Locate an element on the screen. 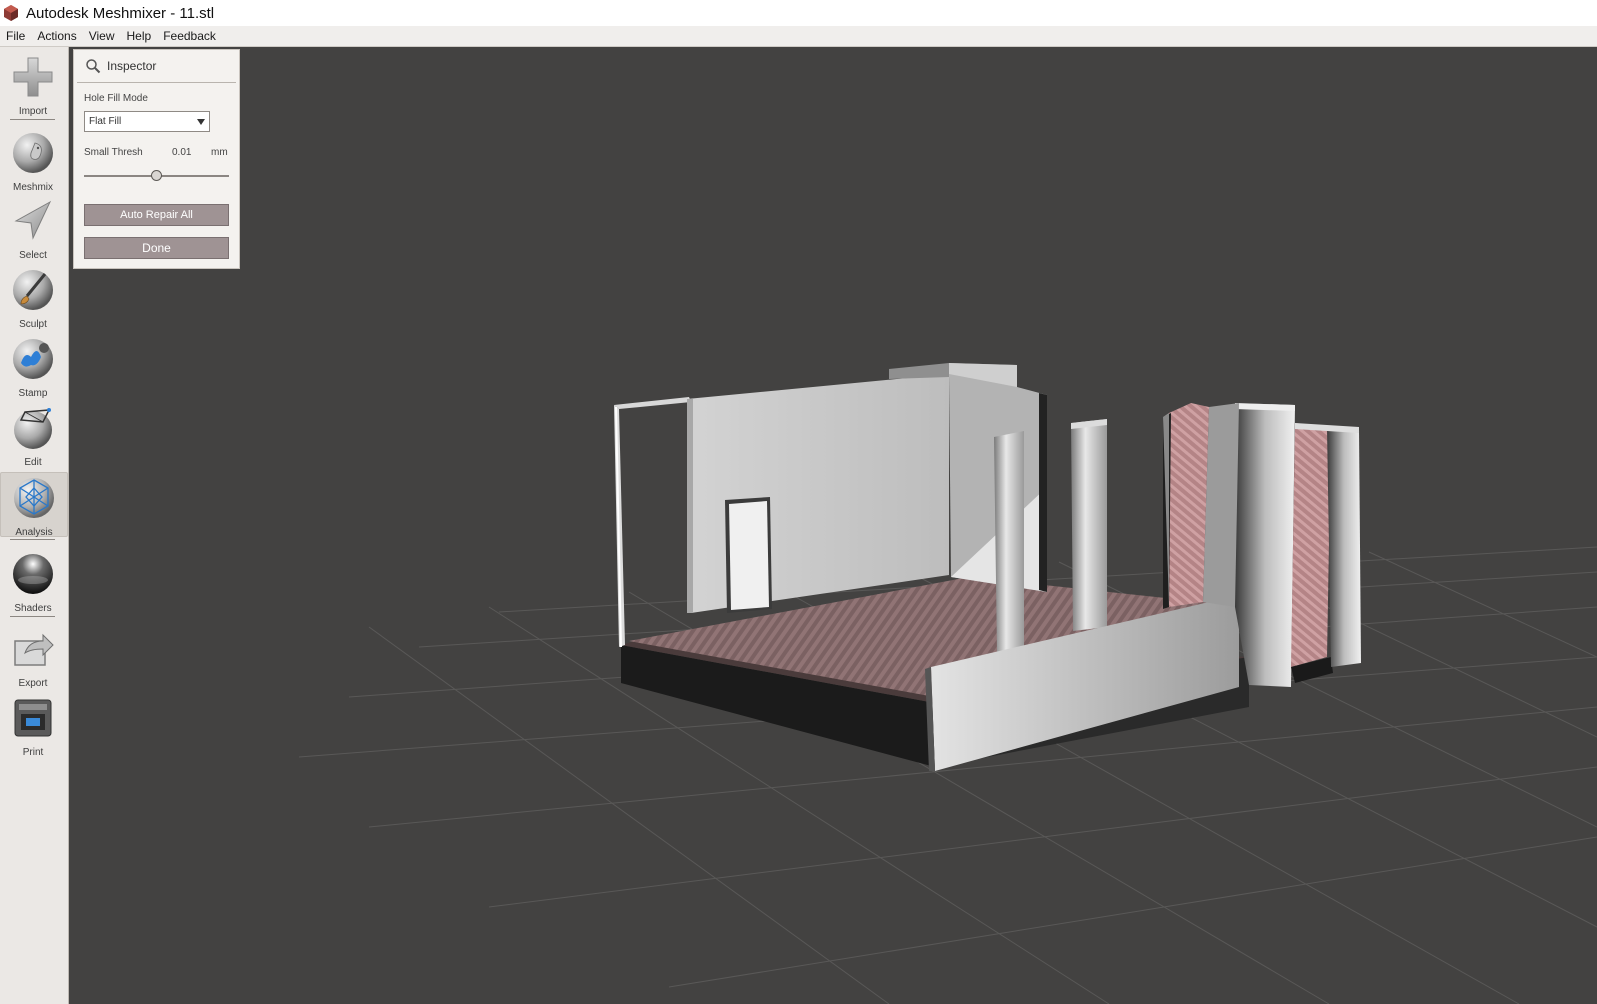 The image size is (1597, 1004). tool-export-label: Export is located at coordinates (33, 683).